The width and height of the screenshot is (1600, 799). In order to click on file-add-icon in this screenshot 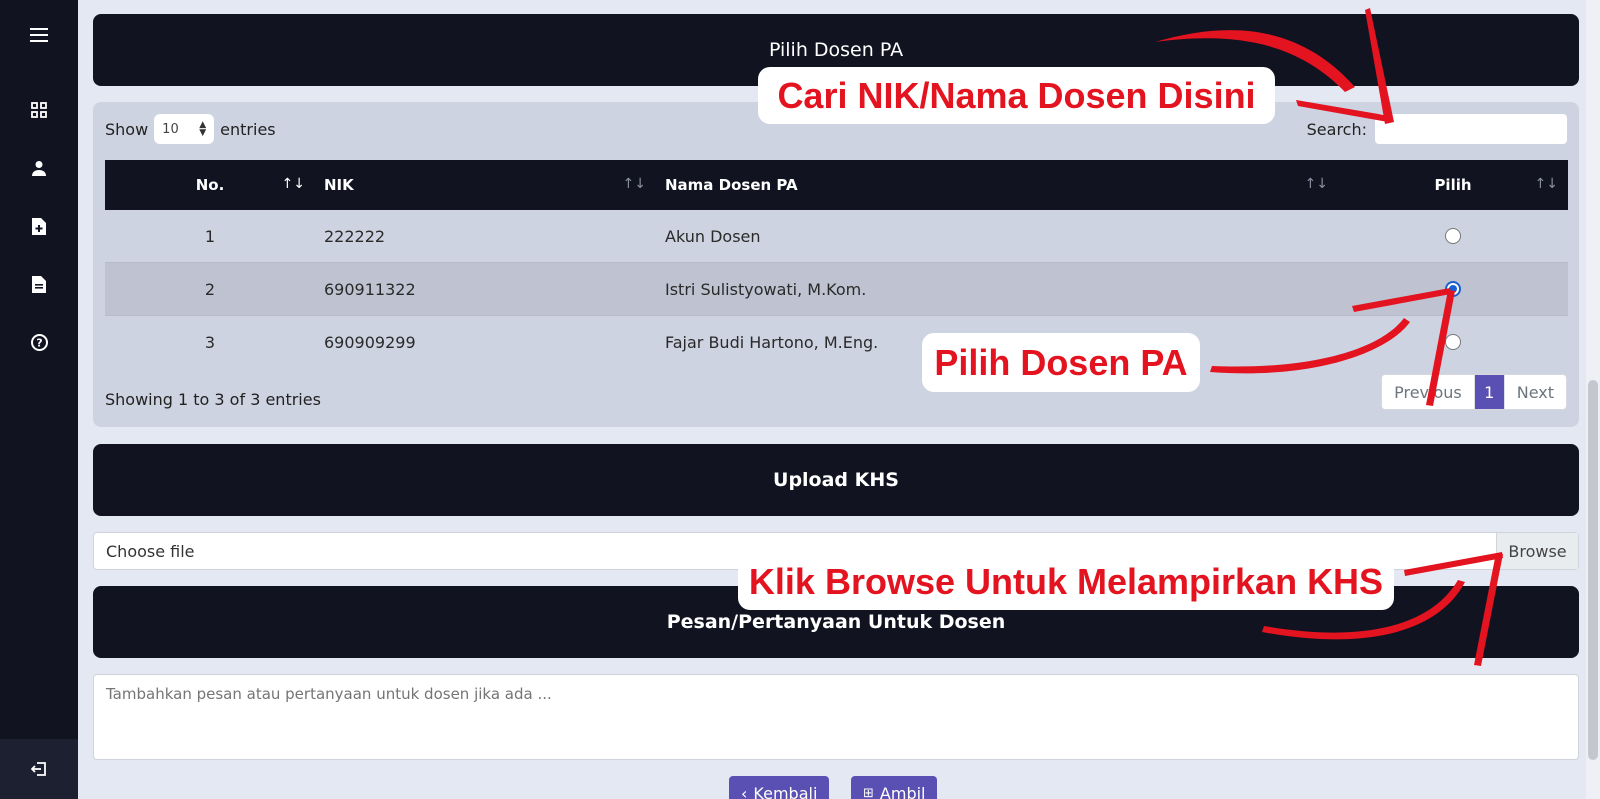, I will do `click(39, 226)`.